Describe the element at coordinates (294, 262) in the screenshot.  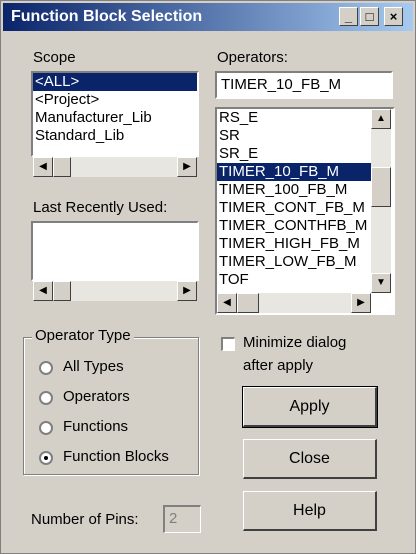
I see `operator-item: TIMER_LOW_FB_M` at that location.